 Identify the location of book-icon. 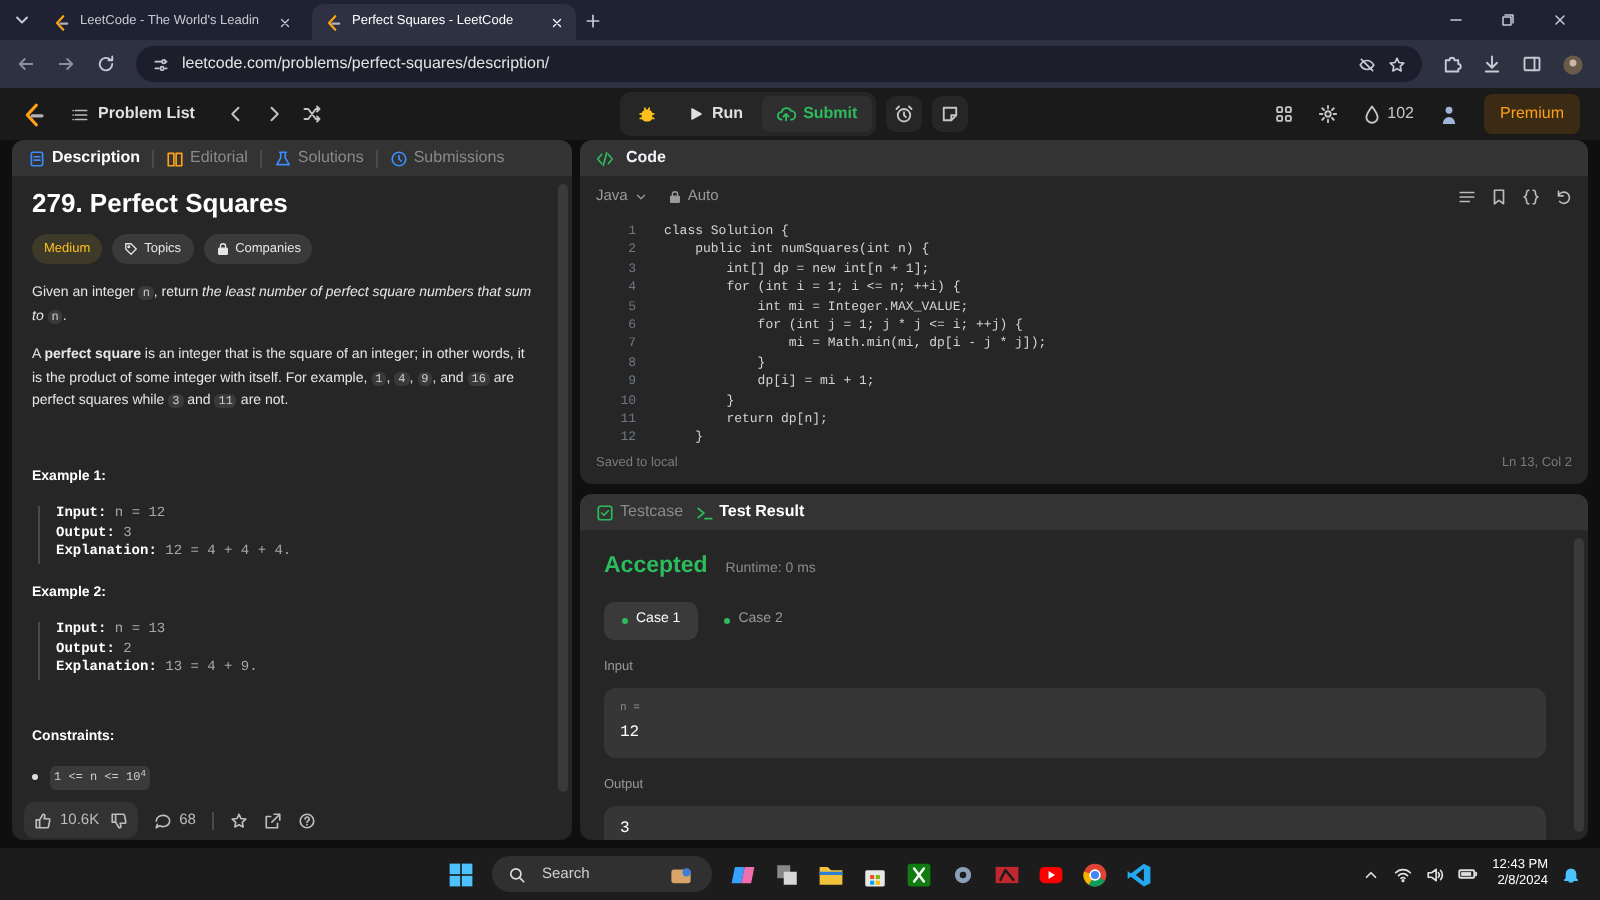
(175, 158).